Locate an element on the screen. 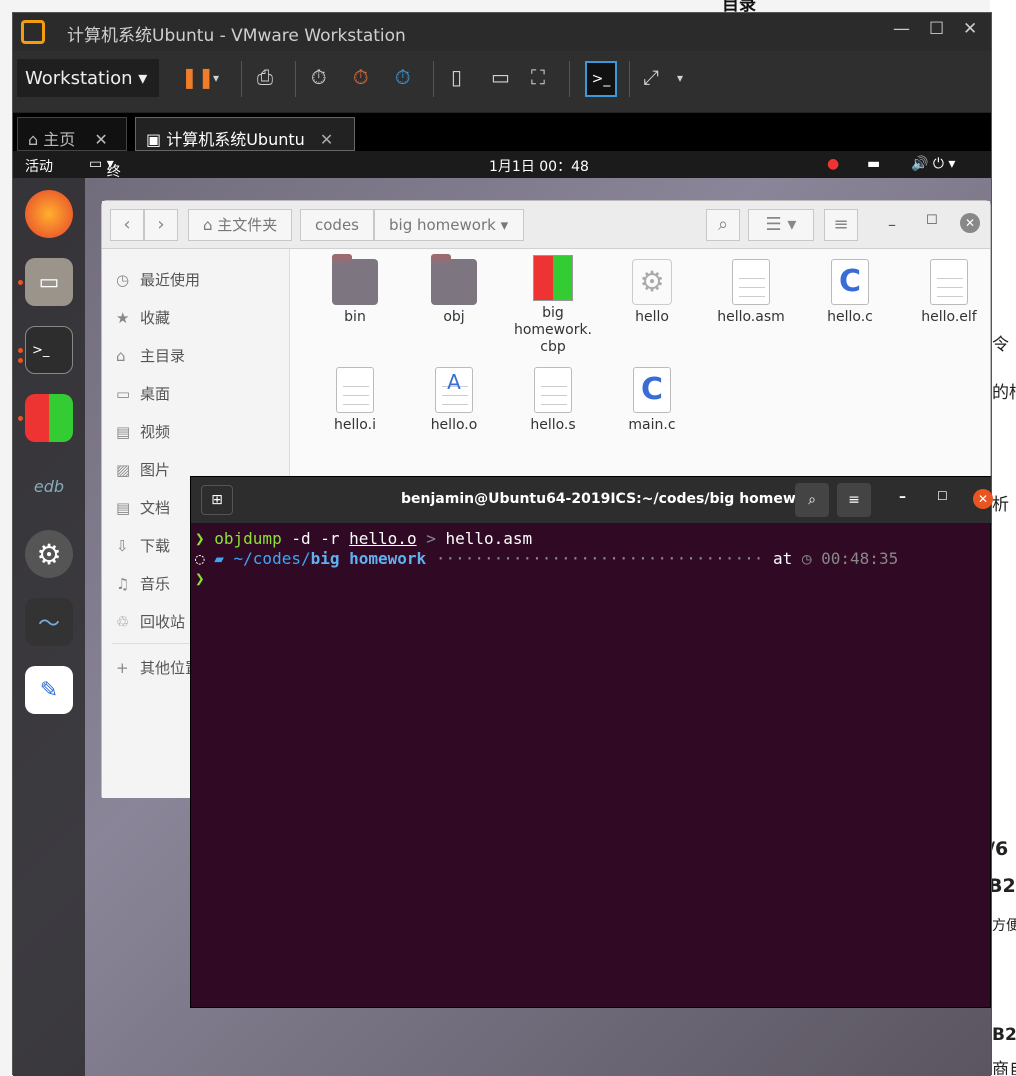 The width and height of the screenshot is (1016, 1076). object-file-icon: A is located at coordinates (454, 390).